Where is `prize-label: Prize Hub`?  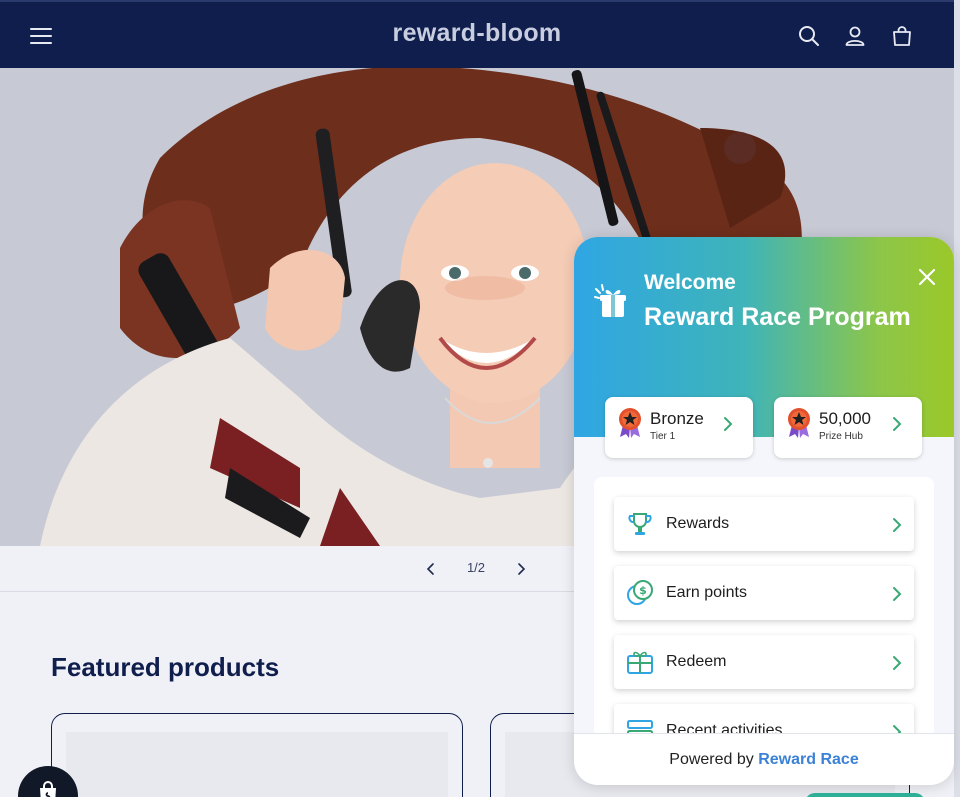
prize-label: Prize Hub is located at coordinates (841, 436).